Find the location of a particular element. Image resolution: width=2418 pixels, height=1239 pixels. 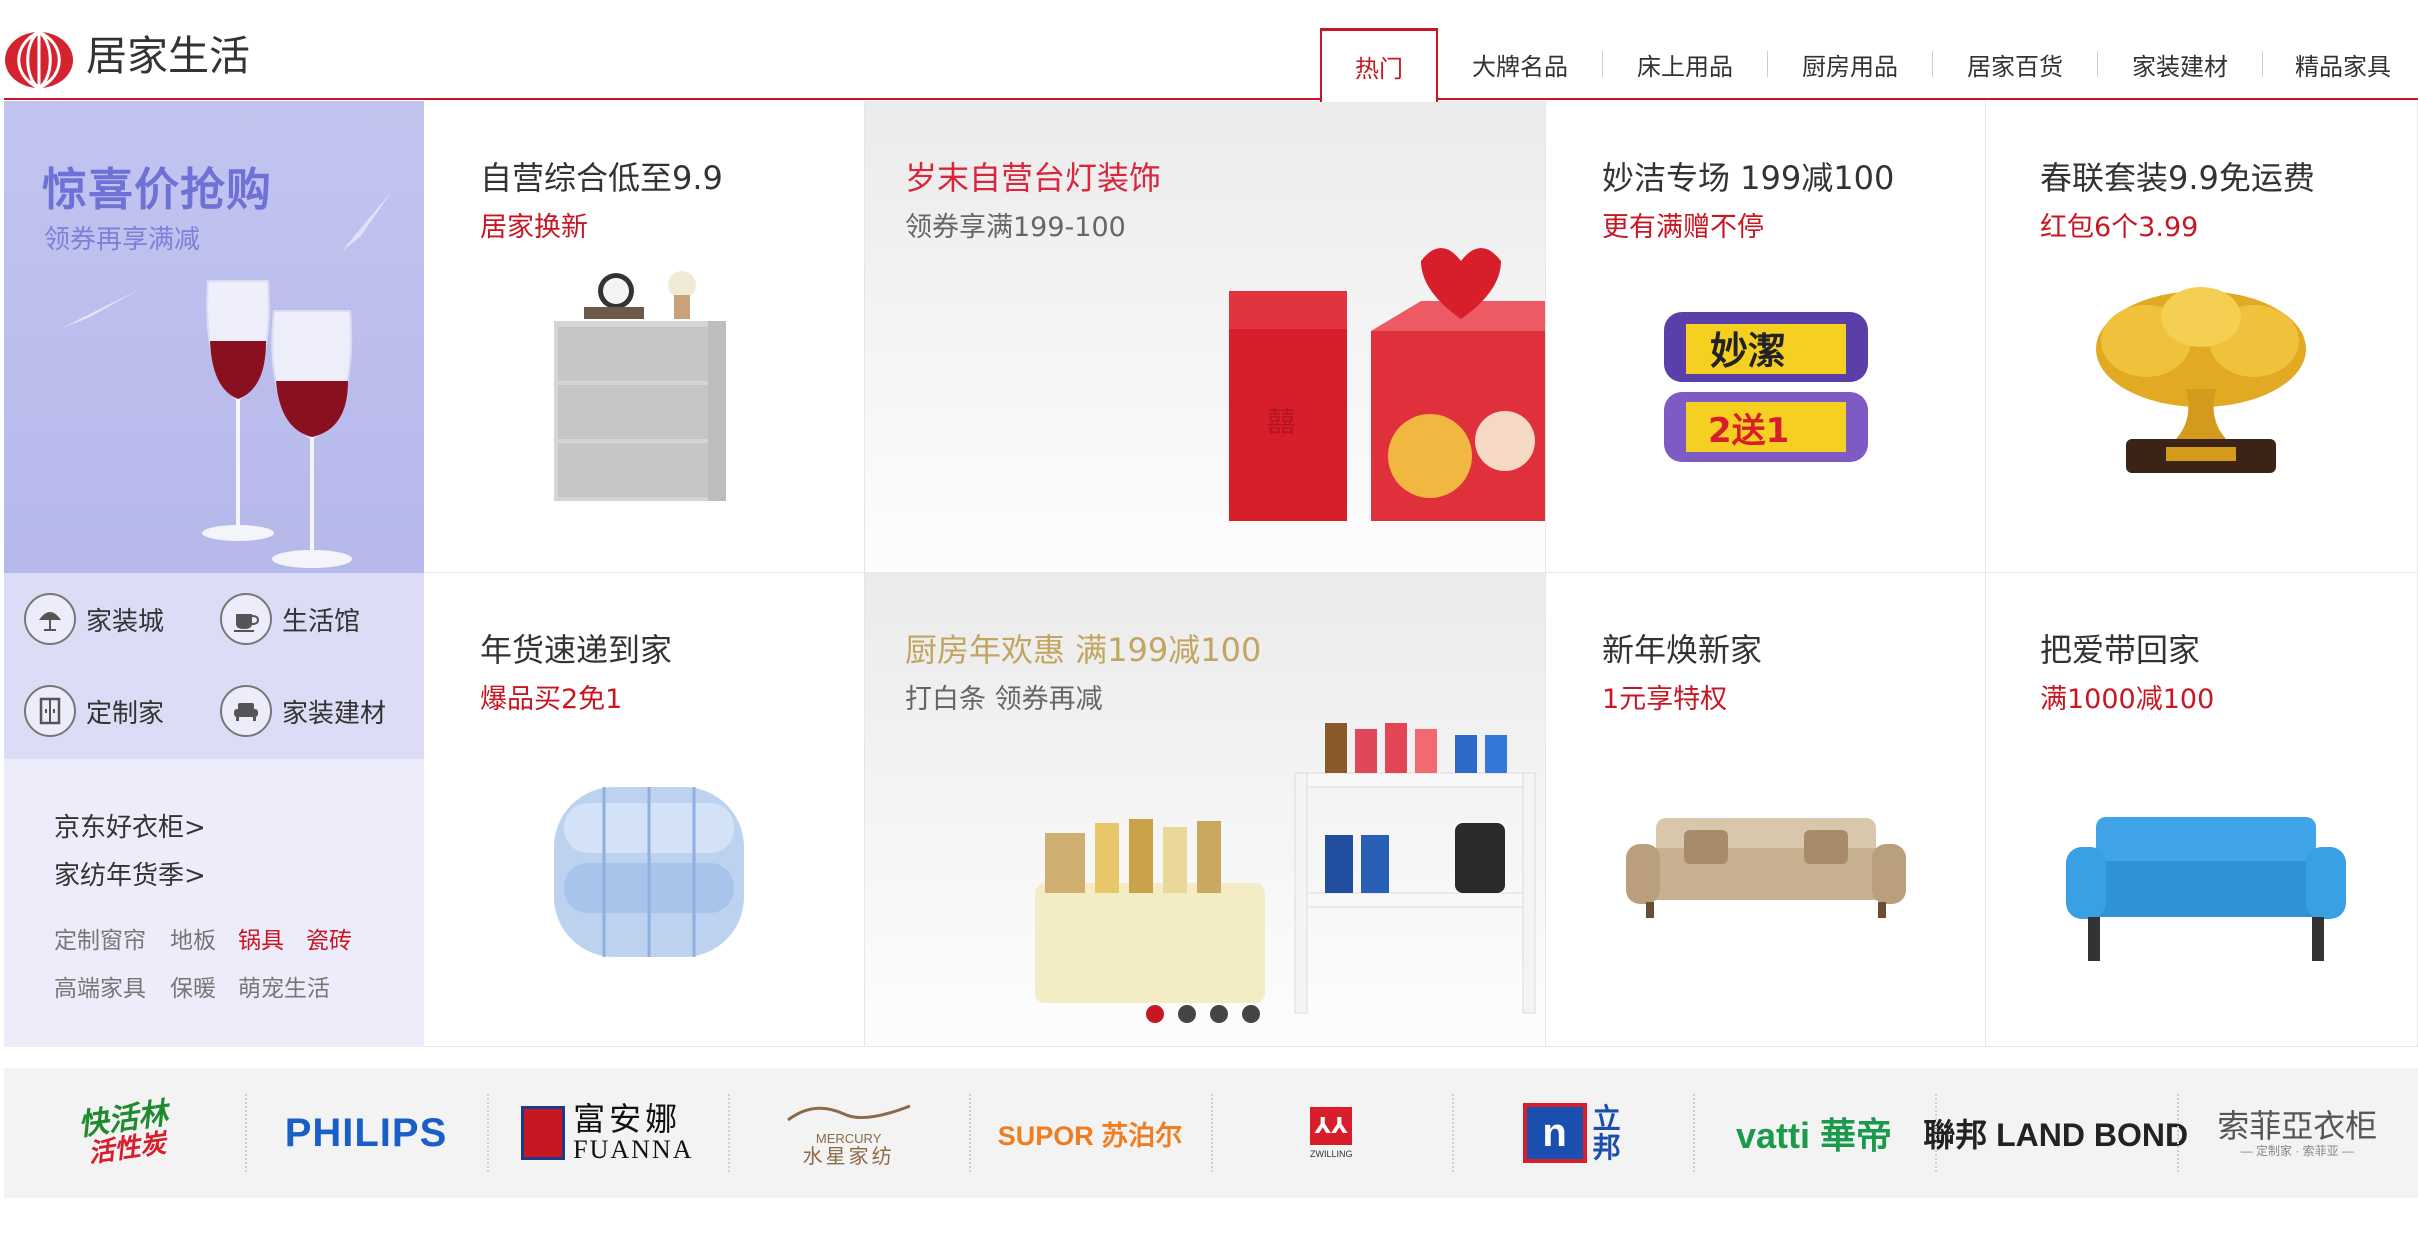

category-tabs: 热门 大牌名品 床上用品 厨房用品 居家百货 家装建材 精品家具 is located at coordinates (1869, 65).